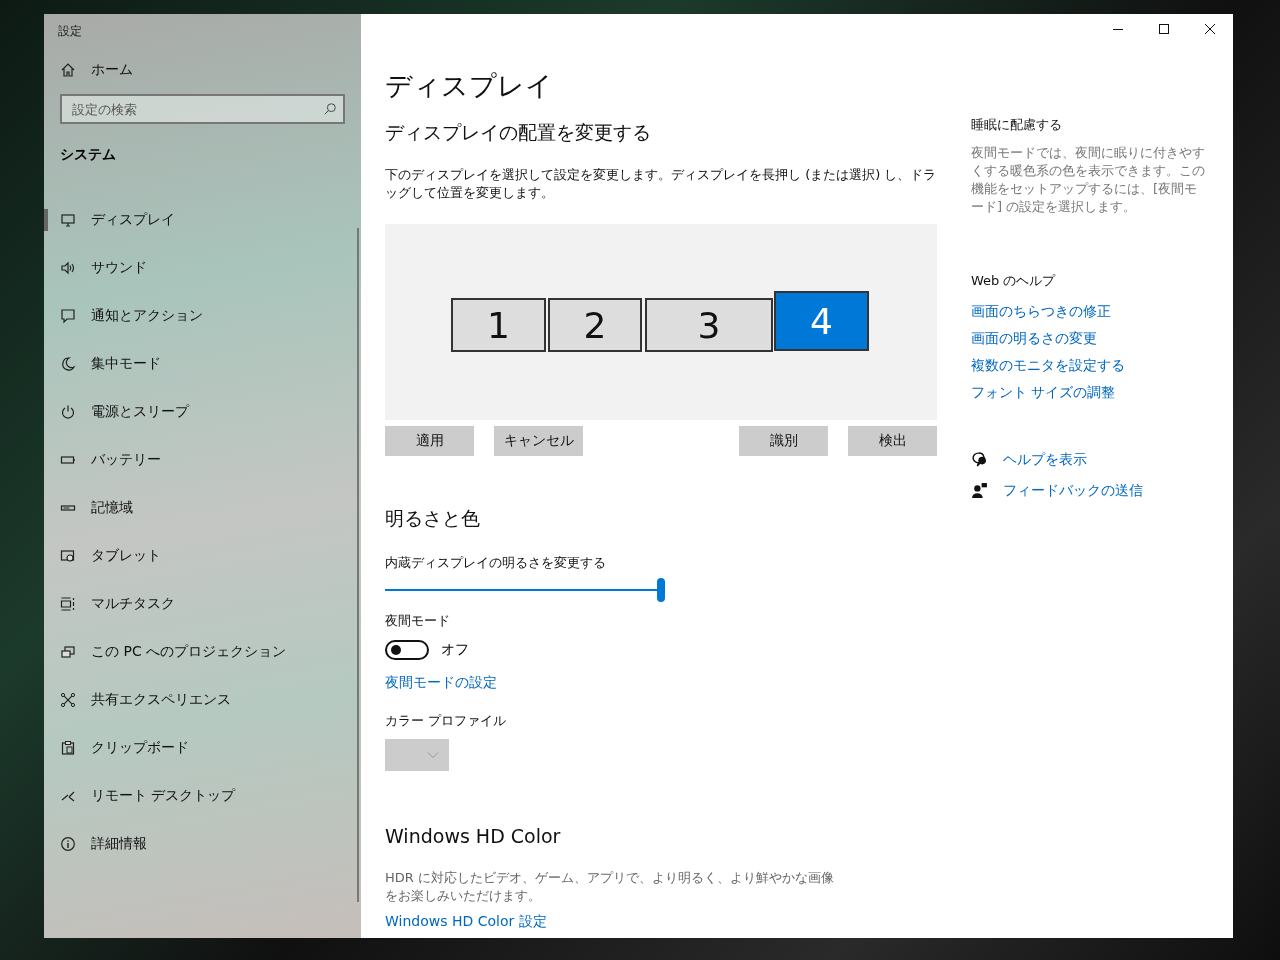 The image size is (1280, 960). What do you see at coordinates (1045, 459) in the screenshot?
I see `action-link: ヘルプを表示` at bounding box center [1045, 459].